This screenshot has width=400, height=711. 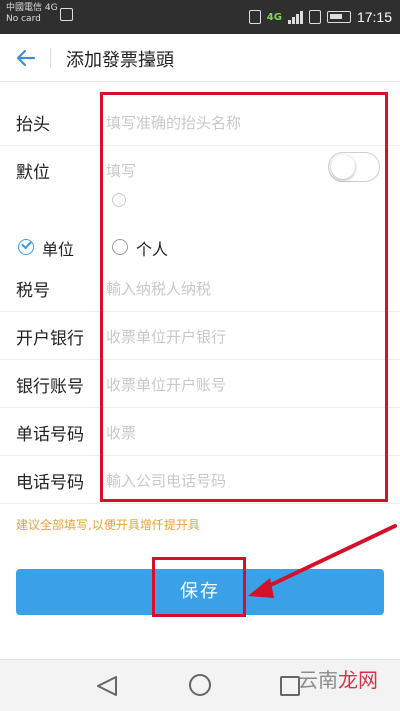 I want to click on unit-label: 默位, so click(x=33, y=173).